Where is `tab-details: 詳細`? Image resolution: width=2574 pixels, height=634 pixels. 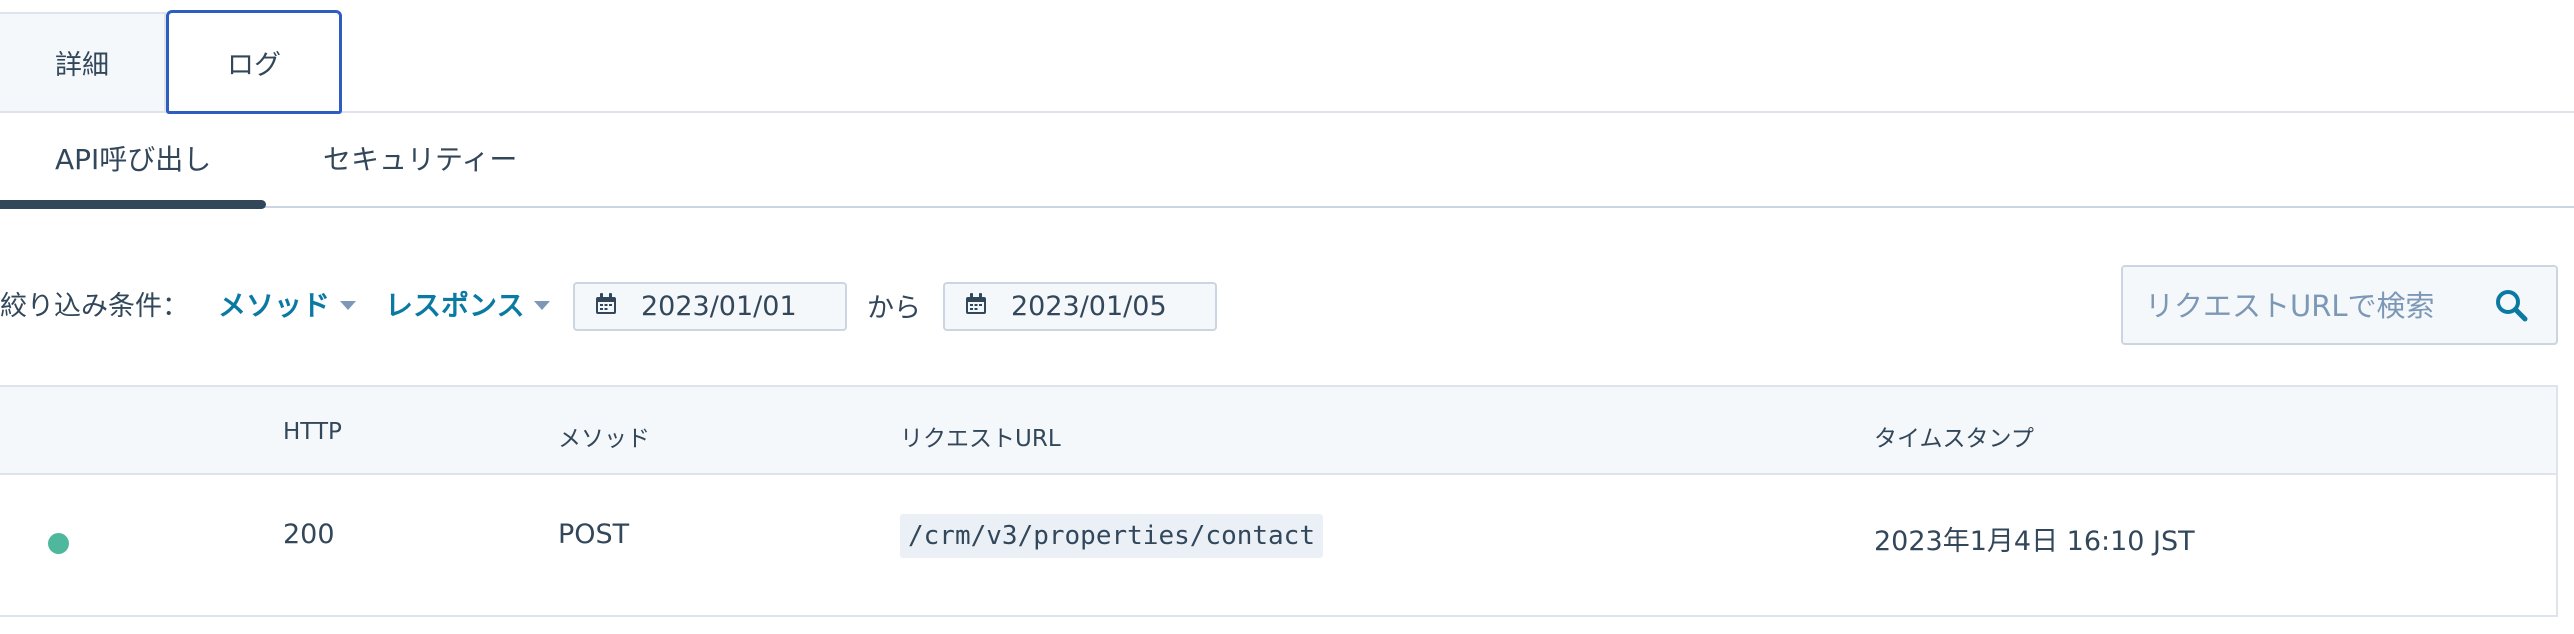 tab-details: 詳細 is located at coordinates (83, 61).